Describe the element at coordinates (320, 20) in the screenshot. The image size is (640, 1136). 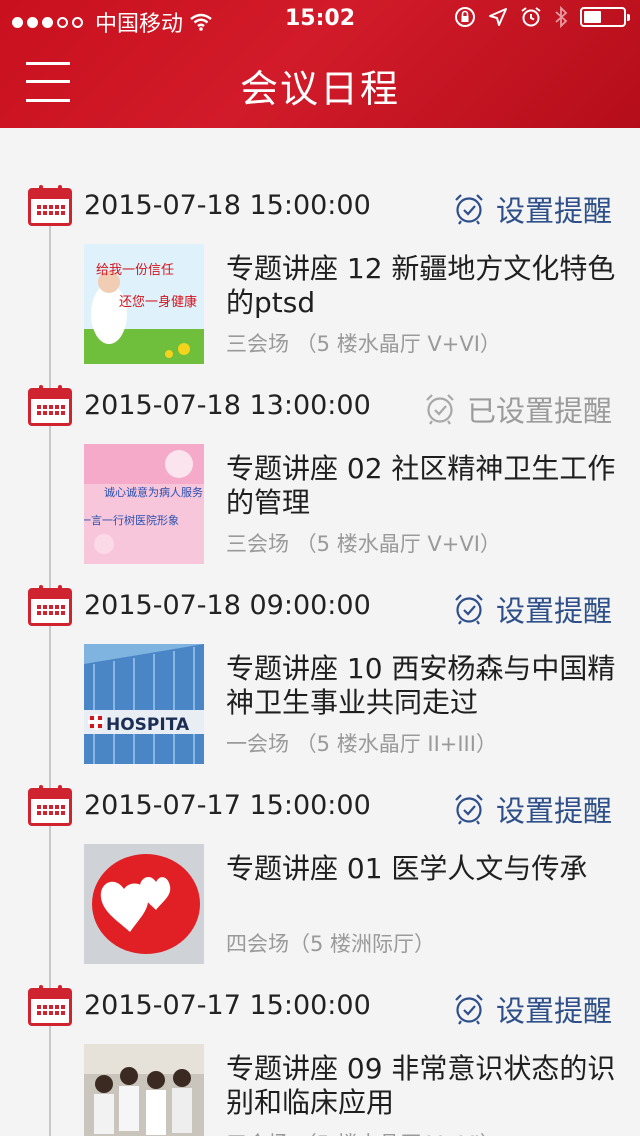
I see `status-bar: 中国移动 15:02` at that location.